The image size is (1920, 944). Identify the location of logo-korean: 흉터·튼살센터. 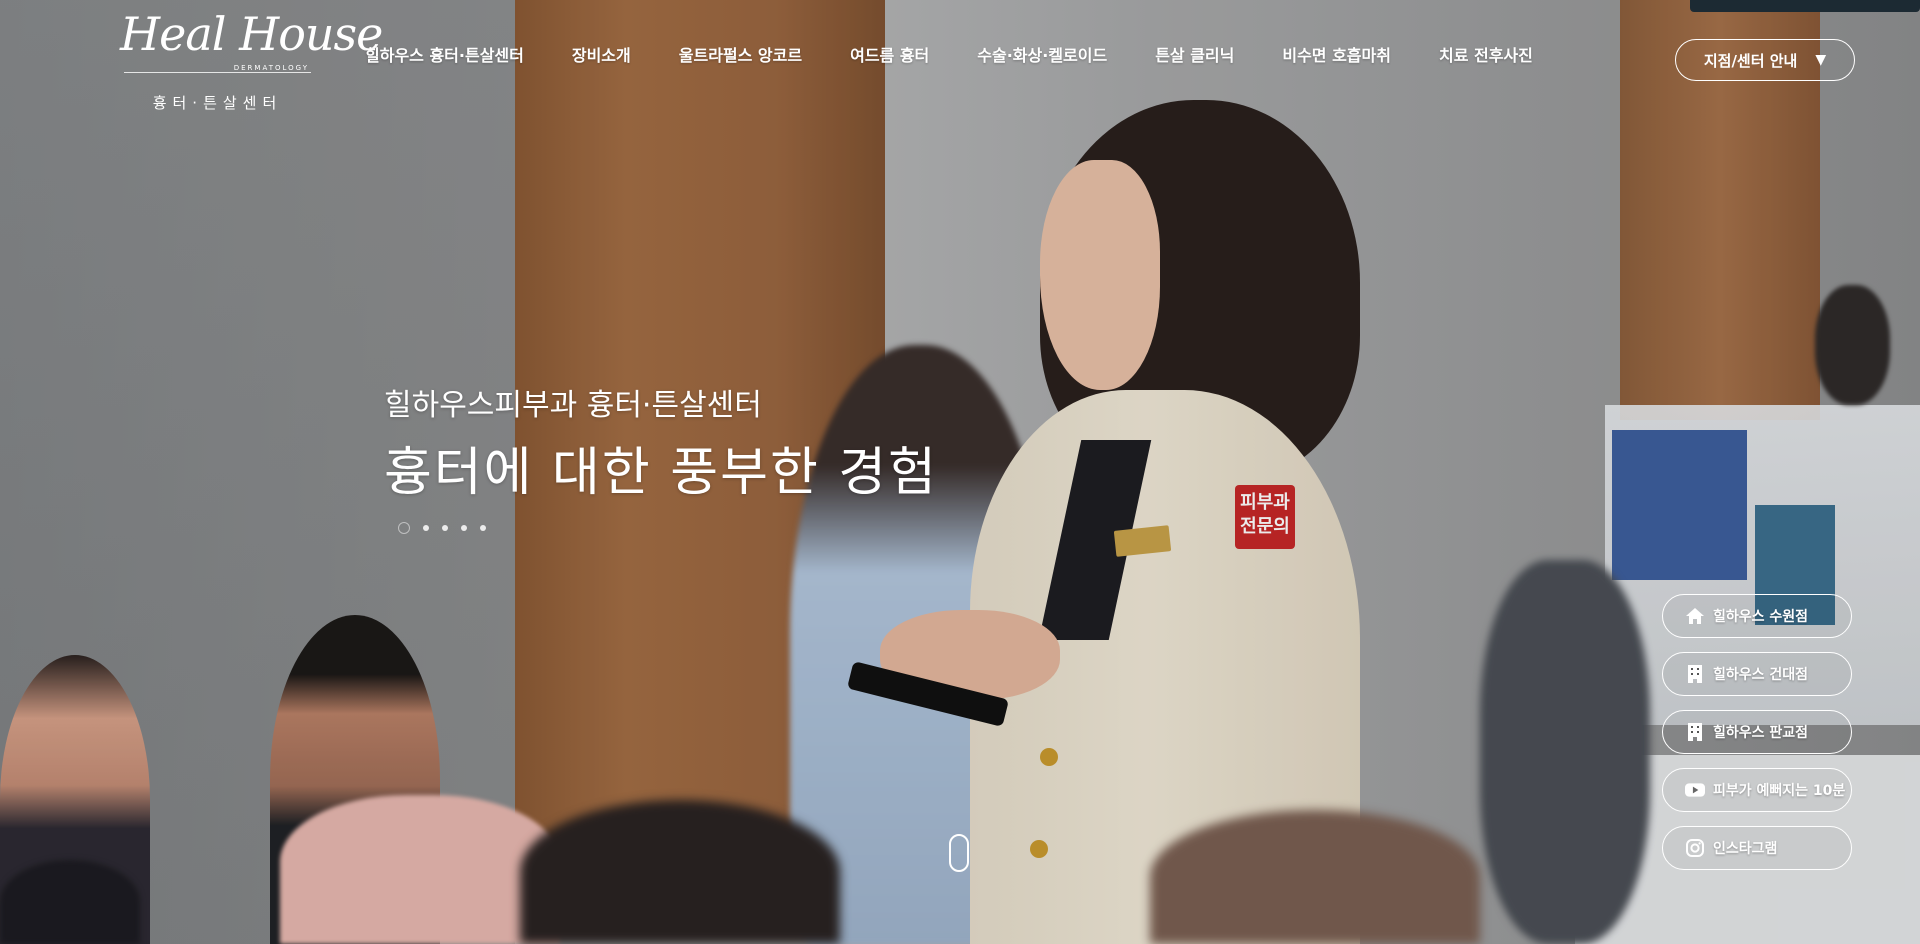
(217, 103).